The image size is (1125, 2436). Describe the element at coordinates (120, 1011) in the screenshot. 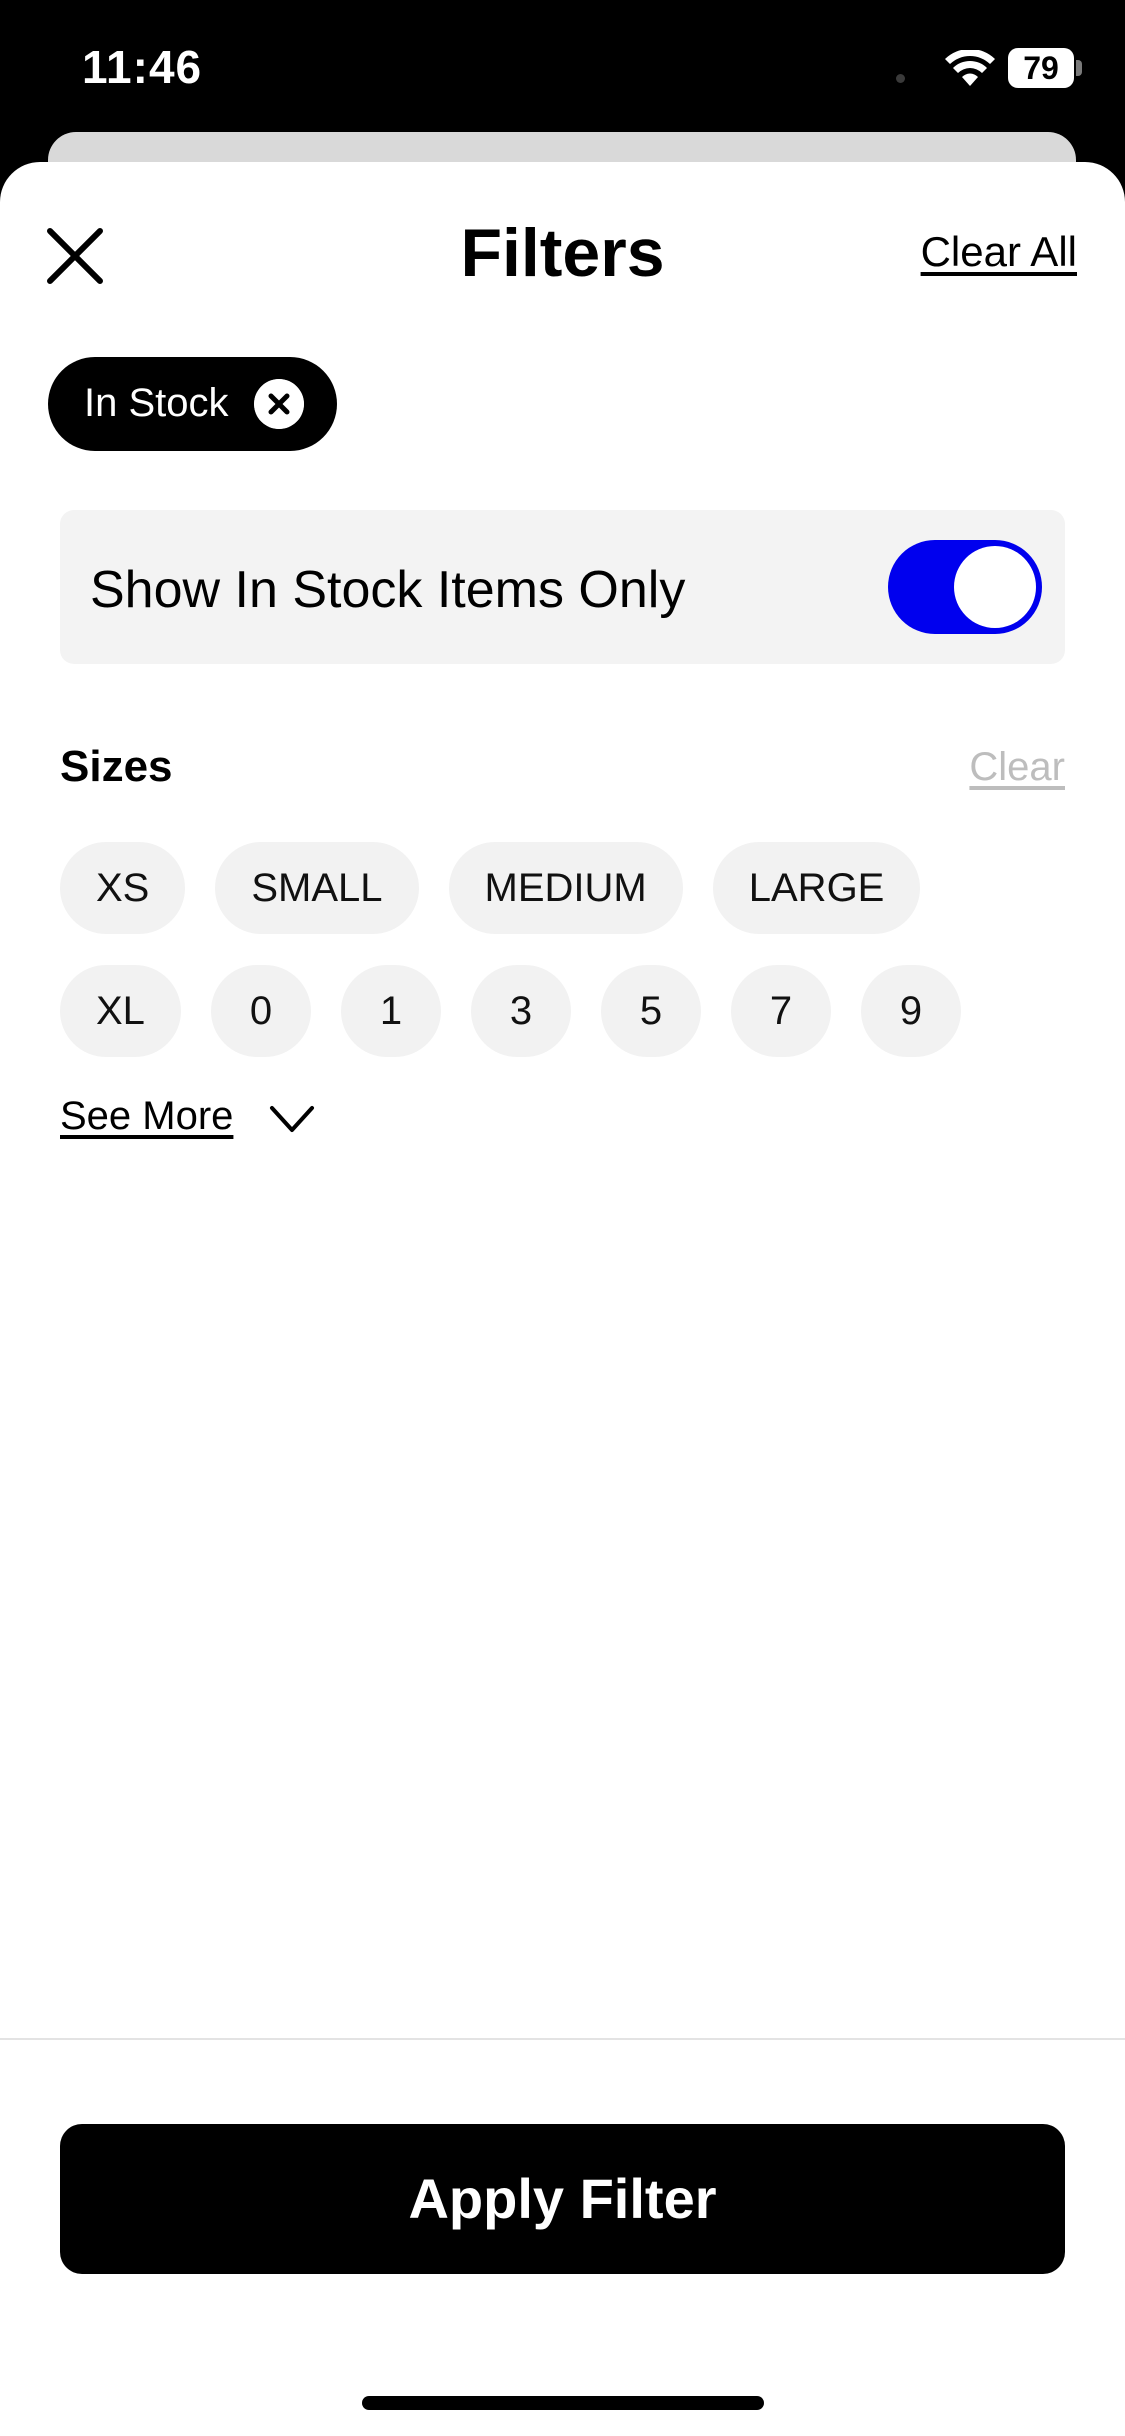

I see `size-chip-xl: XL` at that location.